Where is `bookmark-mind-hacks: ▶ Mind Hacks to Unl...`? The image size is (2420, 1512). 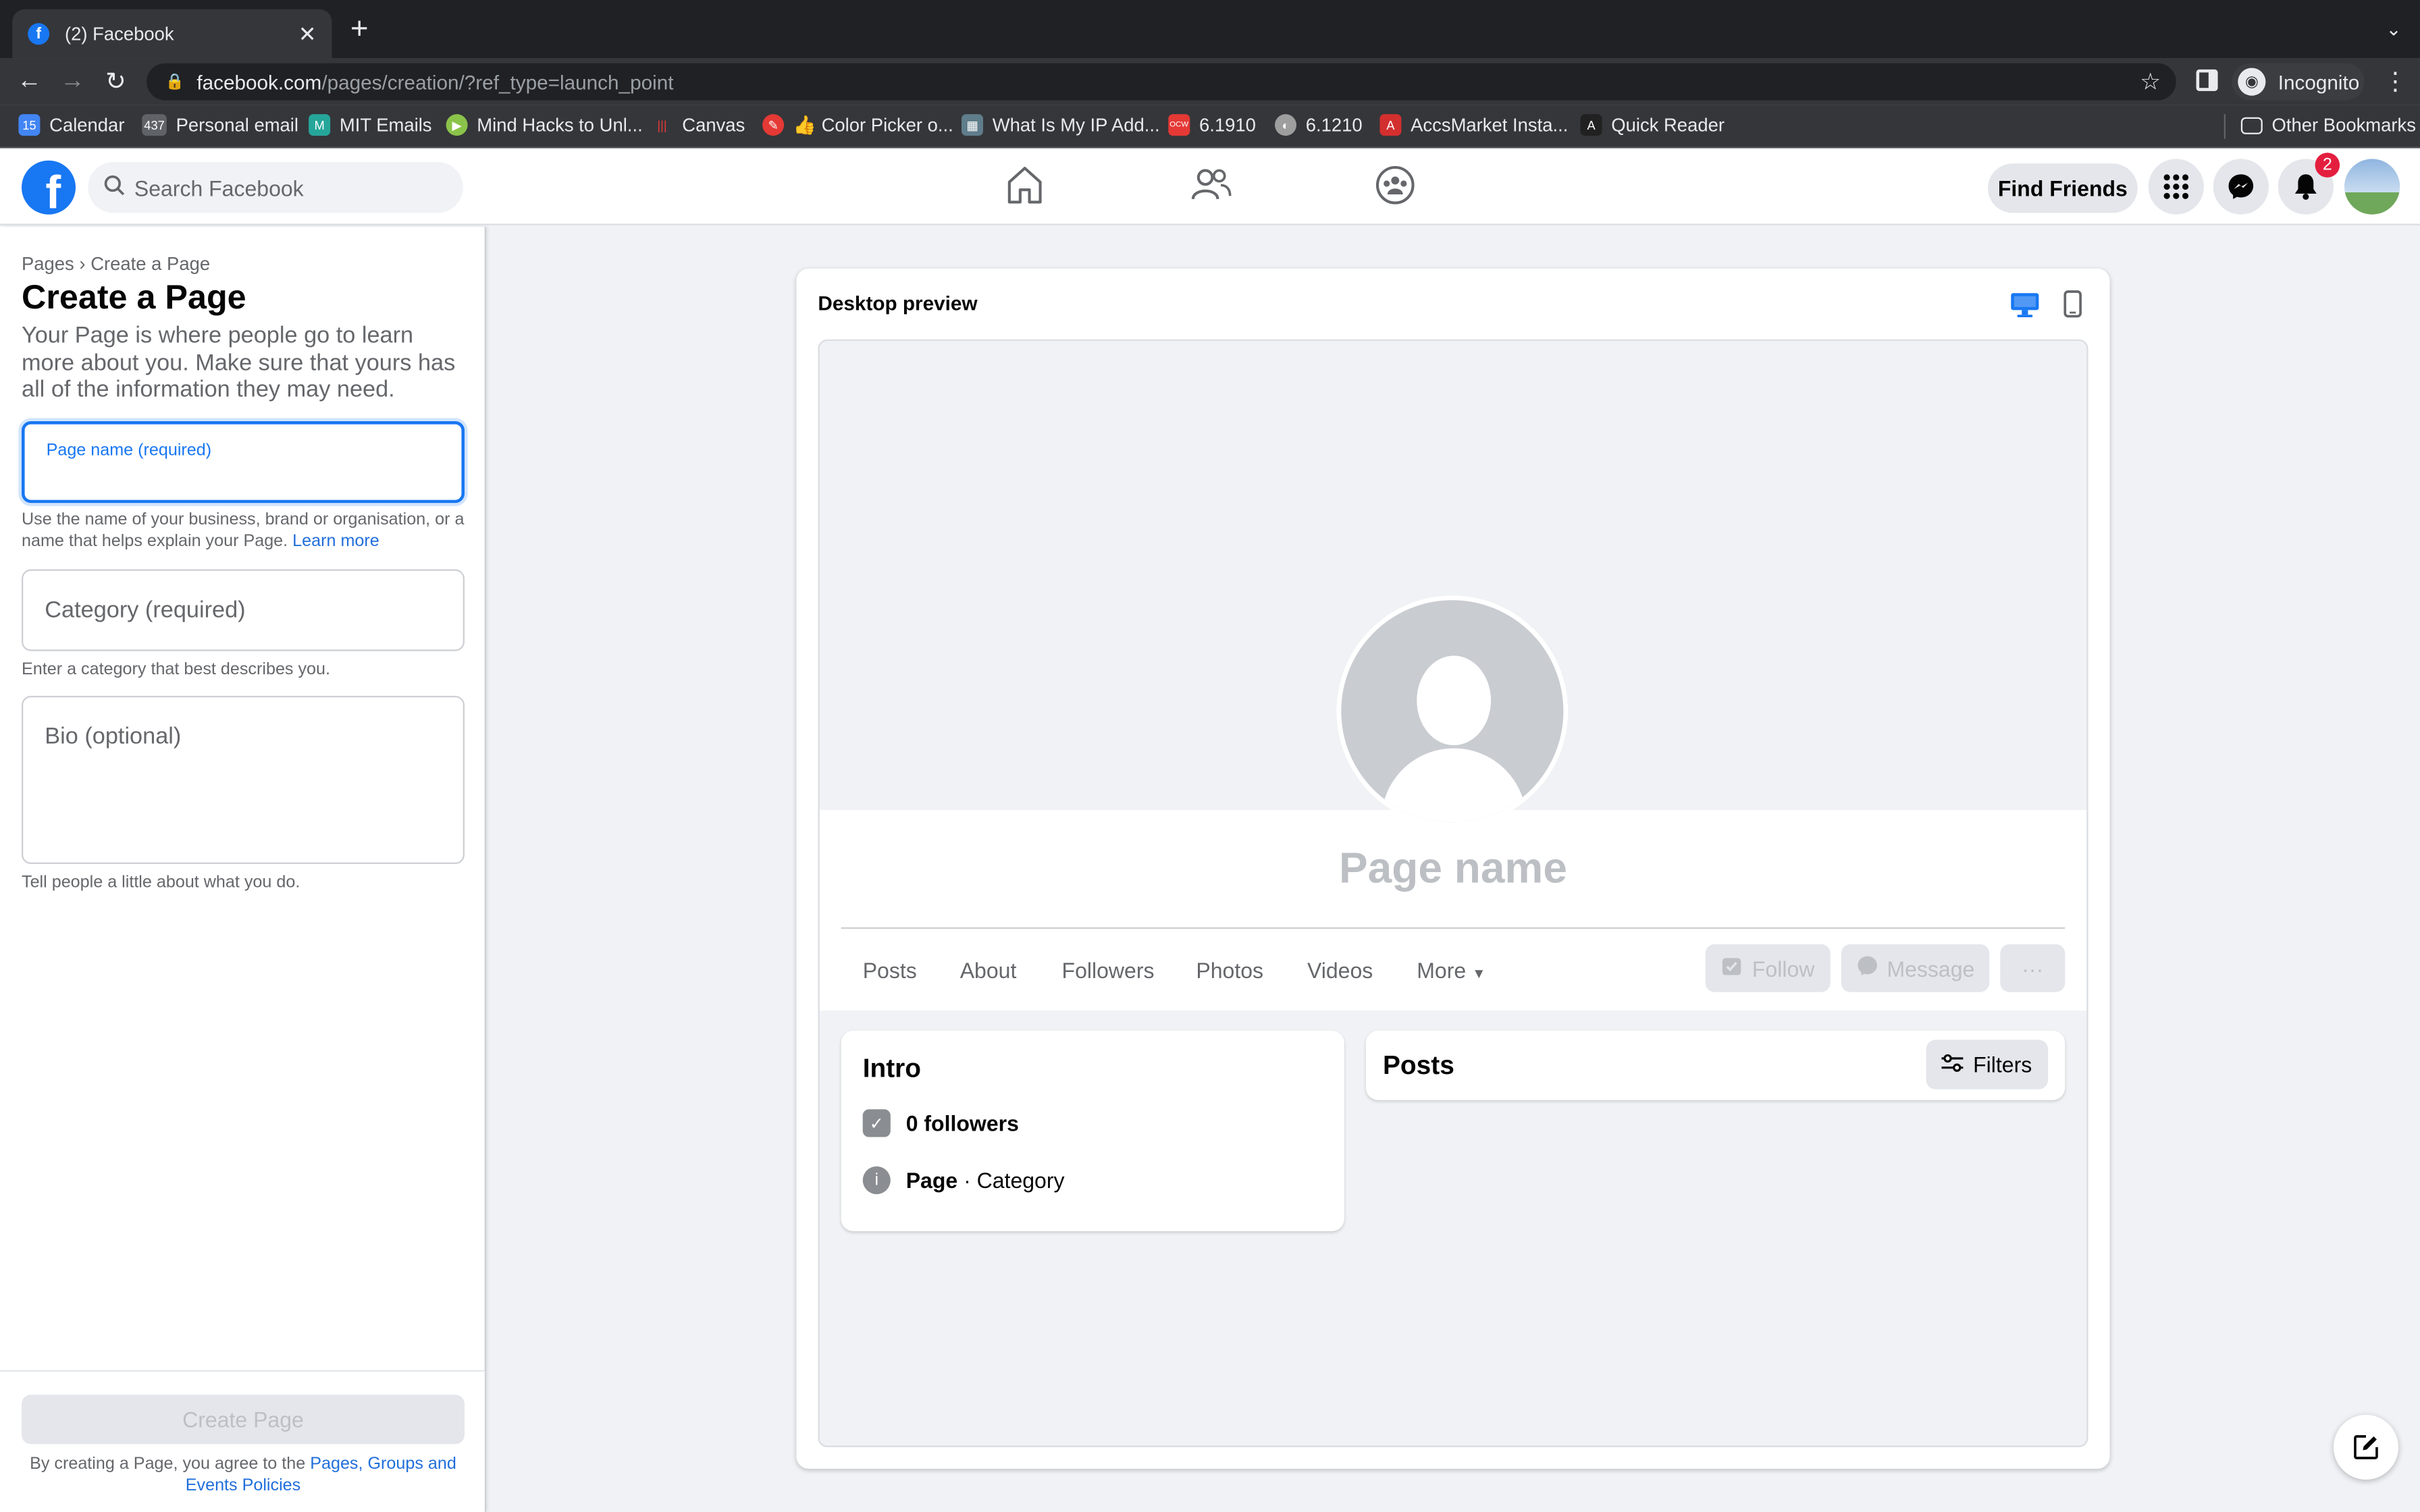 bookmark-mind-hacks: ▶ Mind Hacks to Unl... is located at coordinates (544, 125).